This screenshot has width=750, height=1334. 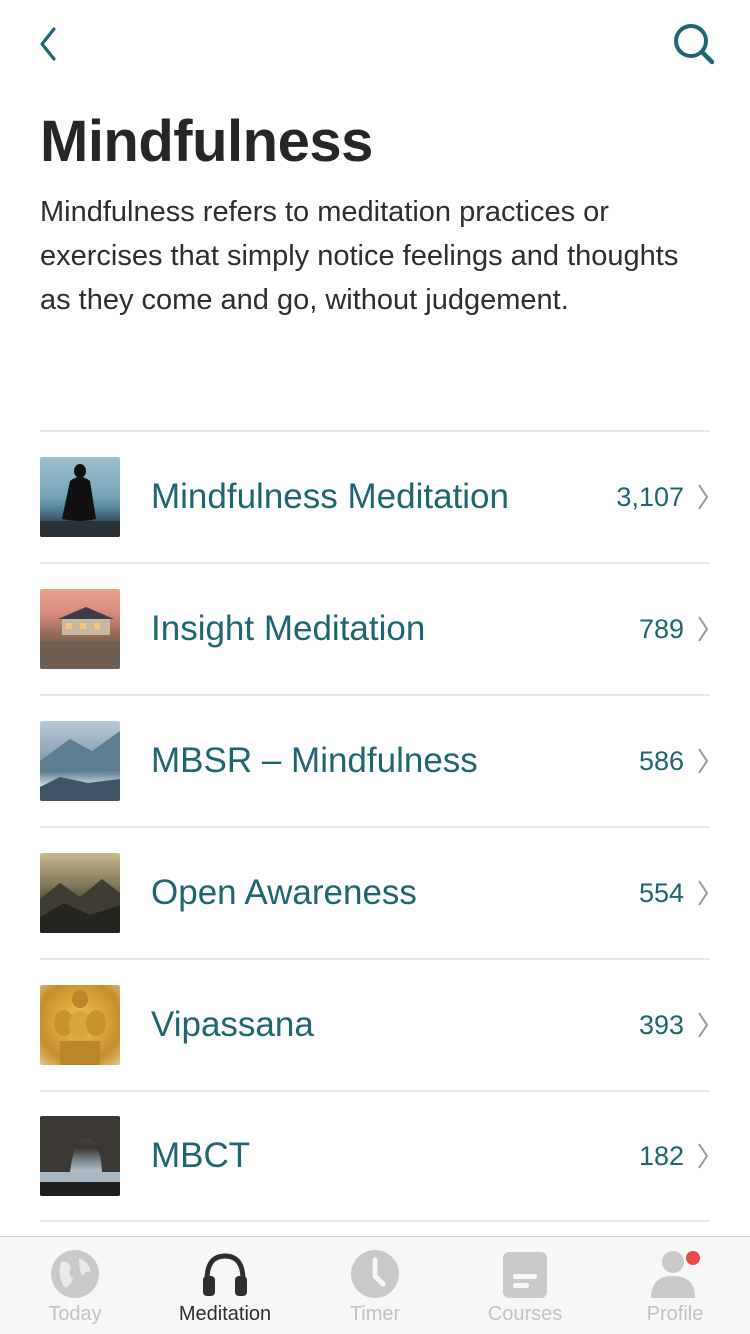 What do you see at coordinates (75, 1314) in the screenshot?
I see `tab-label: Today` at bounding box center [75, 1314].